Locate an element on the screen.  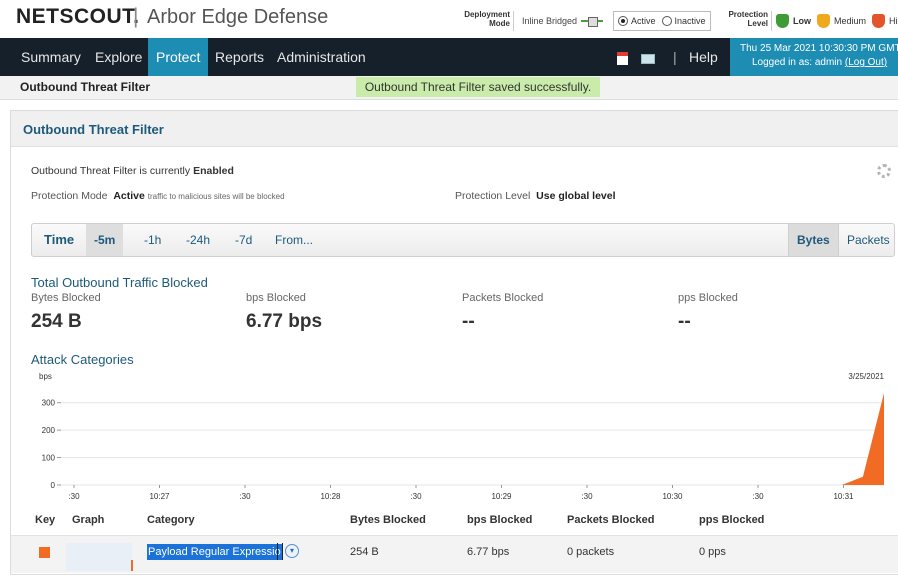
range-5m: -5m is located at coordinates (105, 240).